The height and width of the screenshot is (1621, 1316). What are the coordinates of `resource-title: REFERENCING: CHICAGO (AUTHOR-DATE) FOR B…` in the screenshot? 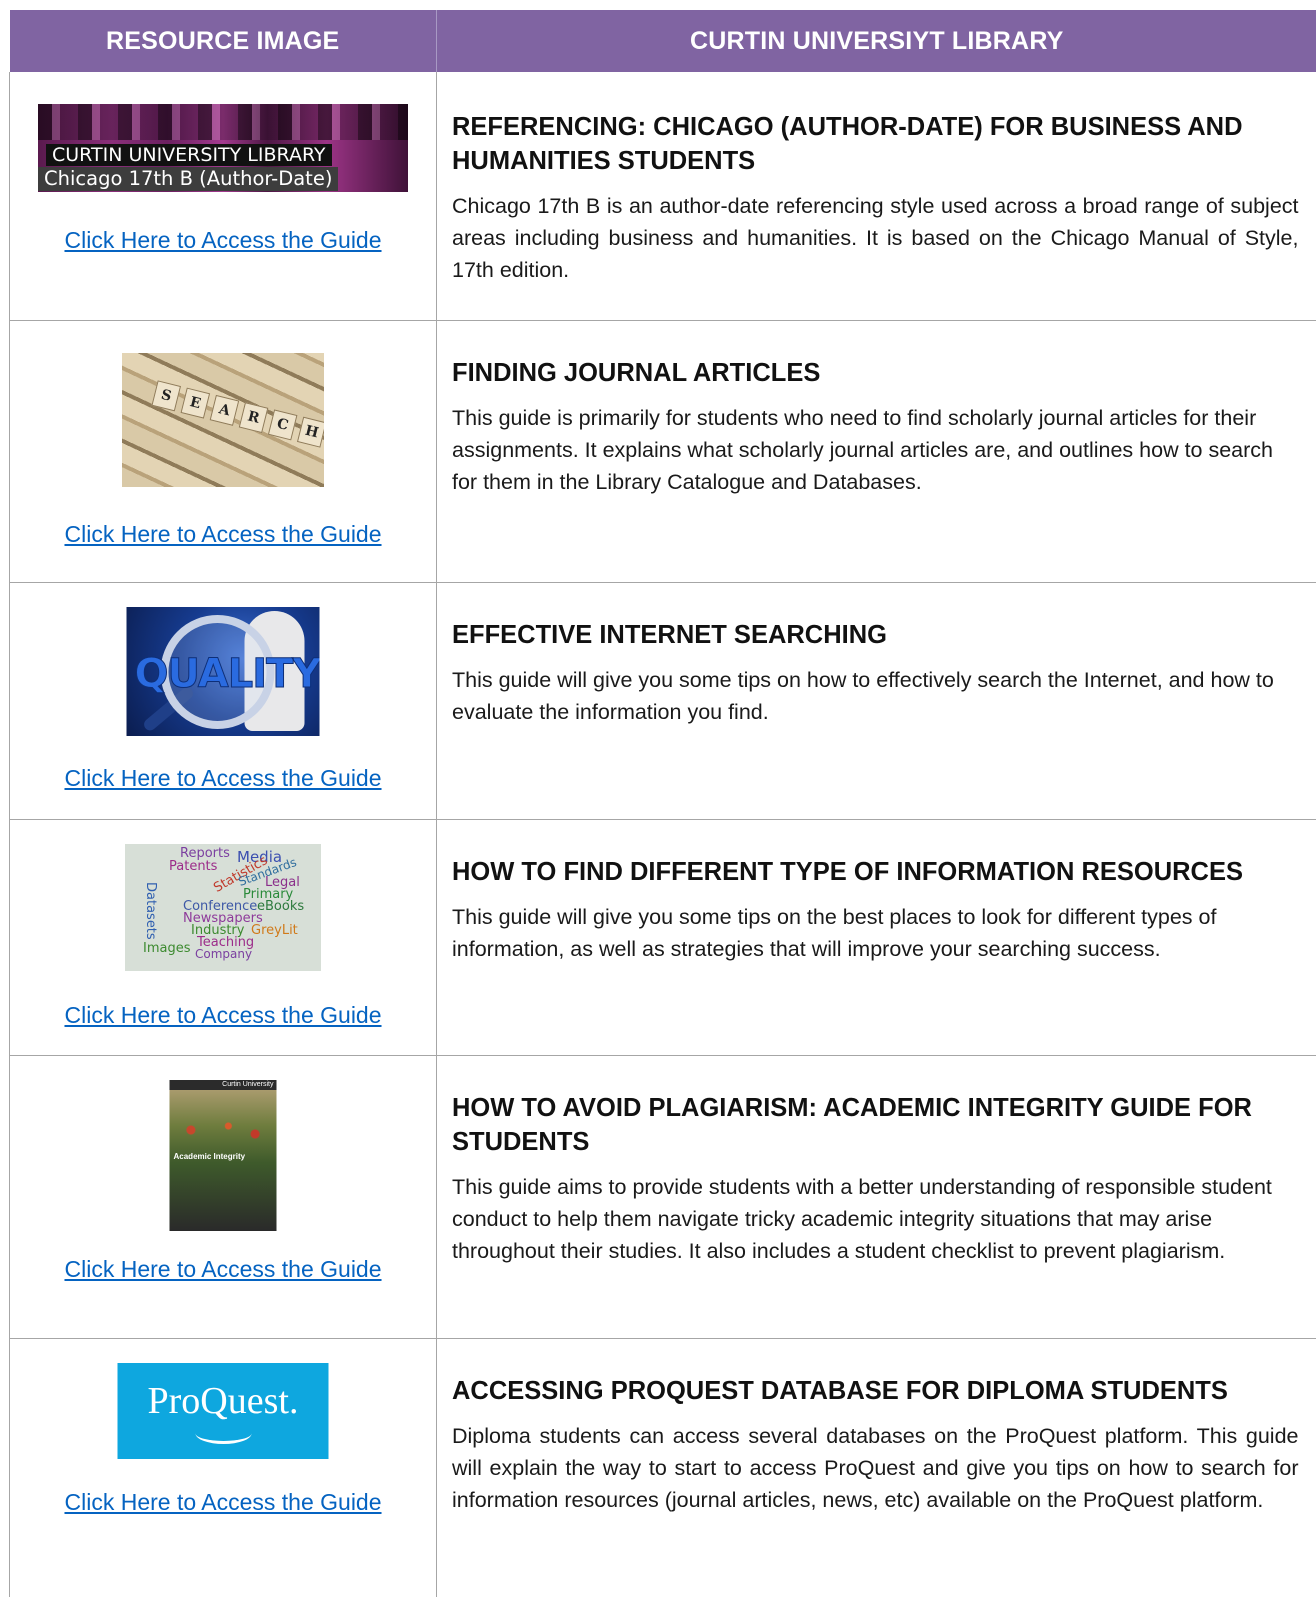 It's located at (847, 144).